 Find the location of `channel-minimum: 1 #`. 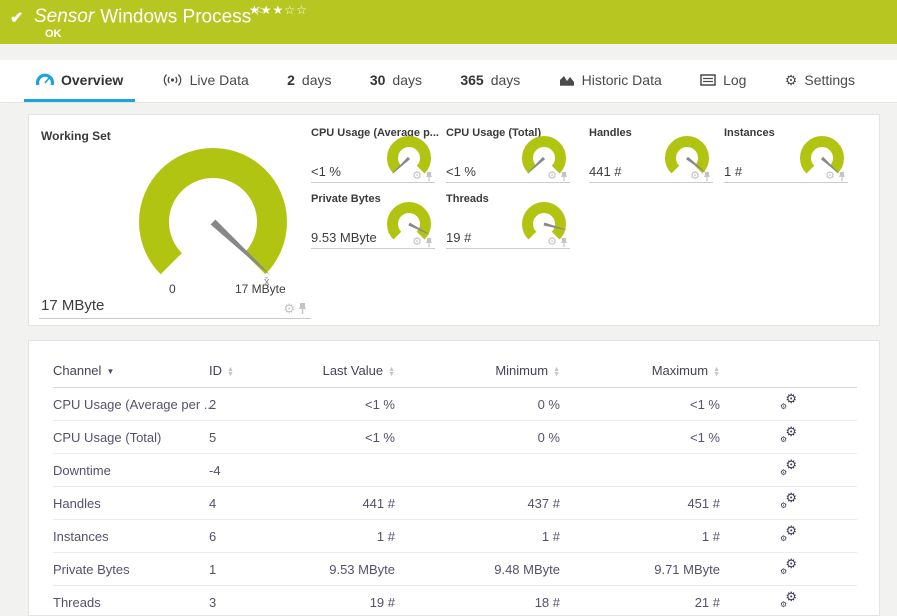

channel-minimum: 1 # is located at coordinates (477, 536).